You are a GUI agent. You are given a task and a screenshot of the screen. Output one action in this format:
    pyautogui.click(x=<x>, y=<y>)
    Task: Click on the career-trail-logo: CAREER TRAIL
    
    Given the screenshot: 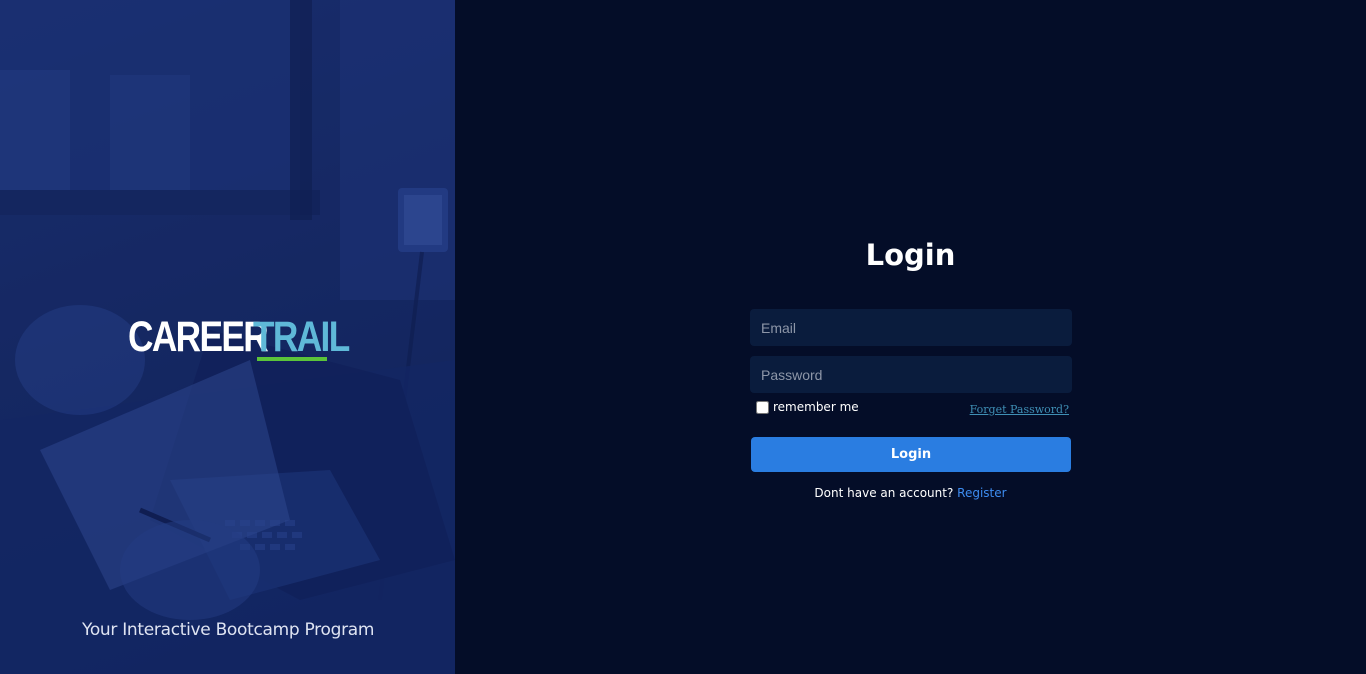 What is the action you would take?
    pyautogui.click(x=239, y=342)
    